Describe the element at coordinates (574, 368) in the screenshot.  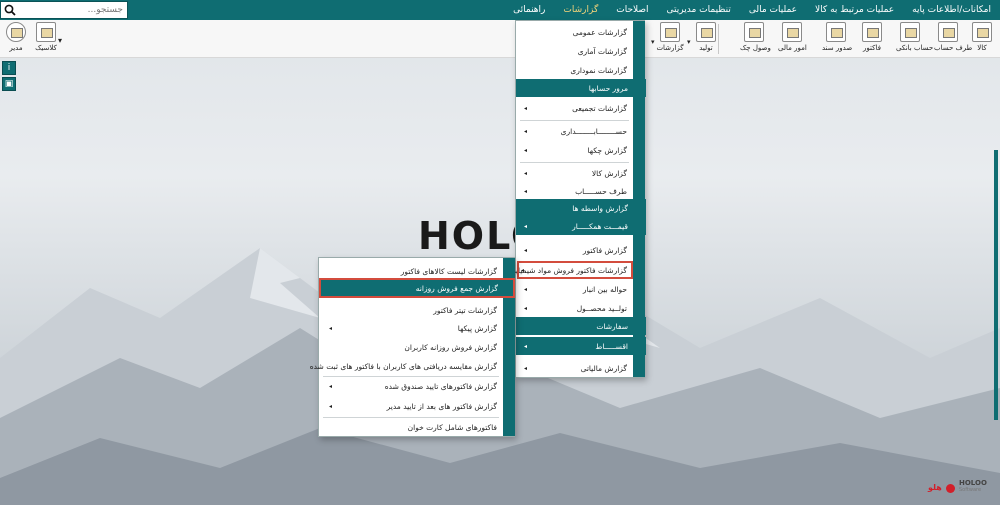
I see `menu-tax-report: گزارش مالیاتی ◂` at that location.